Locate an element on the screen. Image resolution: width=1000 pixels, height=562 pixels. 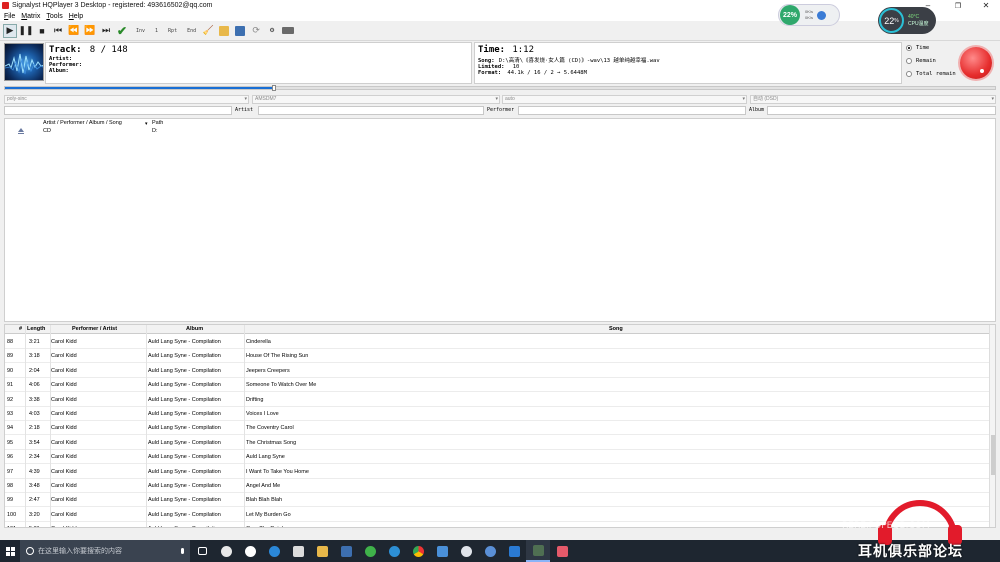
cpu-monitor-widget: 22% 40°C CPU温度 is located at coordinates (907, 20).